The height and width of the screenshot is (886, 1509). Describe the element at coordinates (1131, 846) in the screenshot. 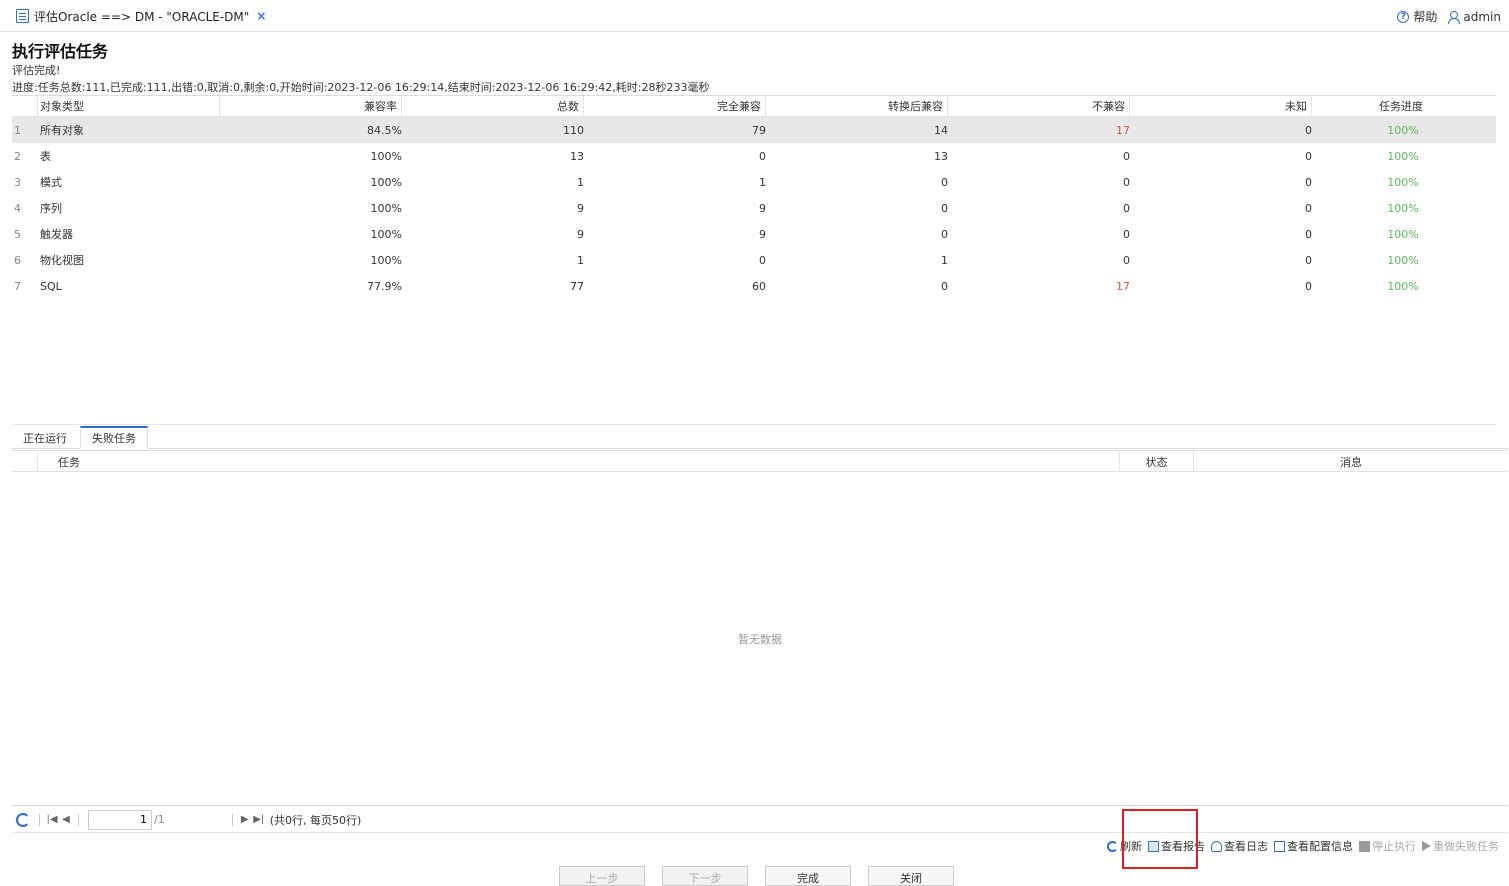

I see `refresh-label: 刷新` at that location.